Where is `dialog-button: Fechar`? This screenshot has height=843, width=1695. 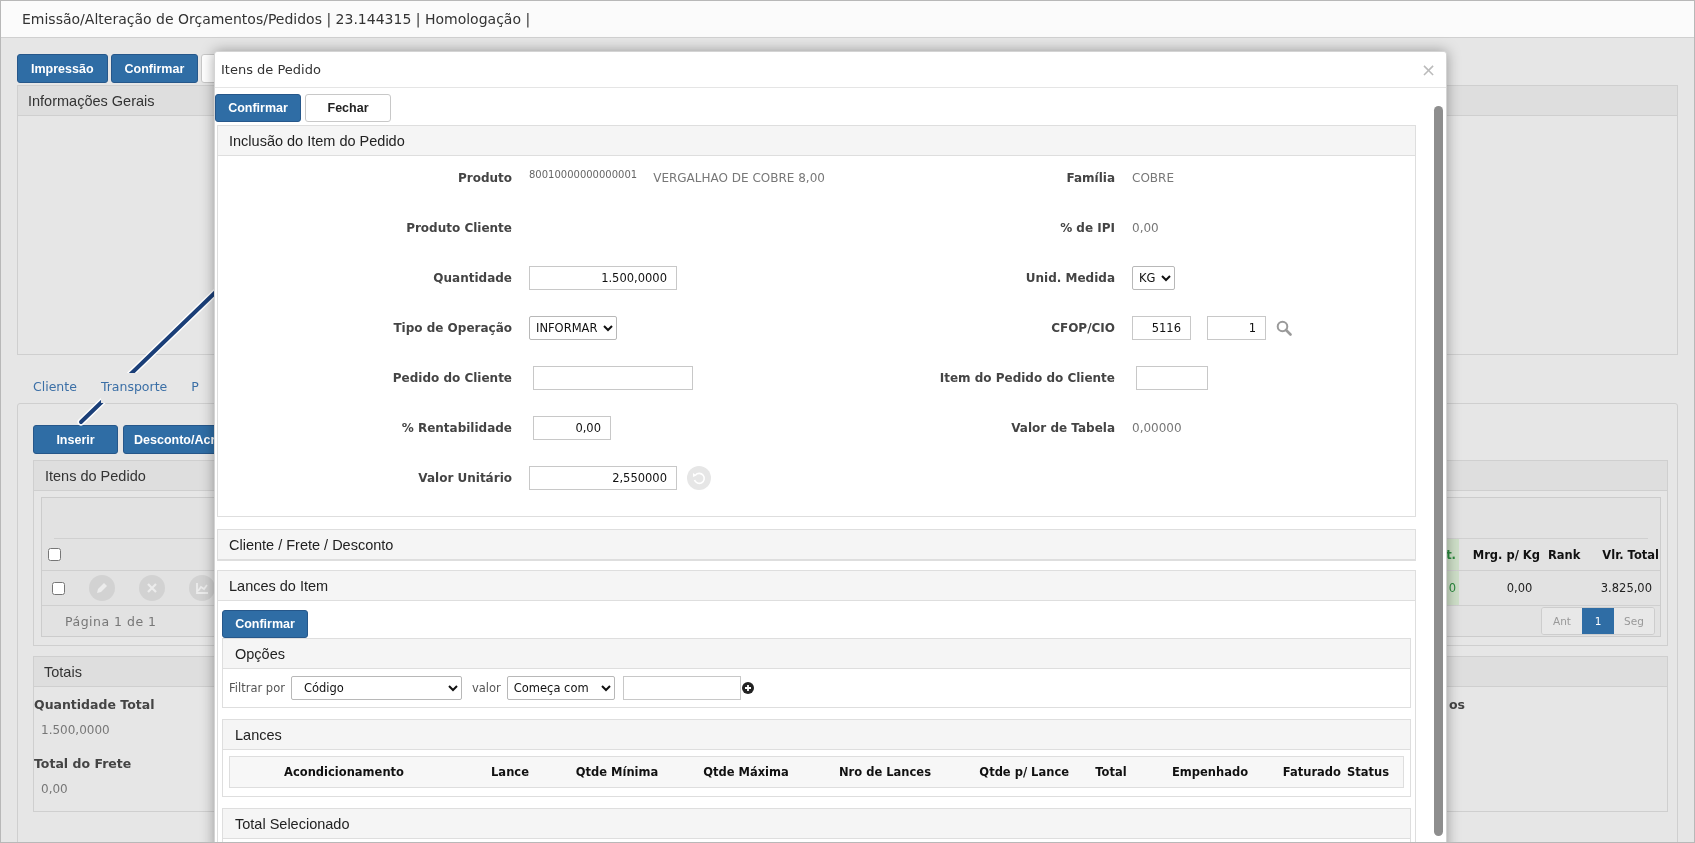 dialog-button: Fechar is located at coordinates (348, 108).